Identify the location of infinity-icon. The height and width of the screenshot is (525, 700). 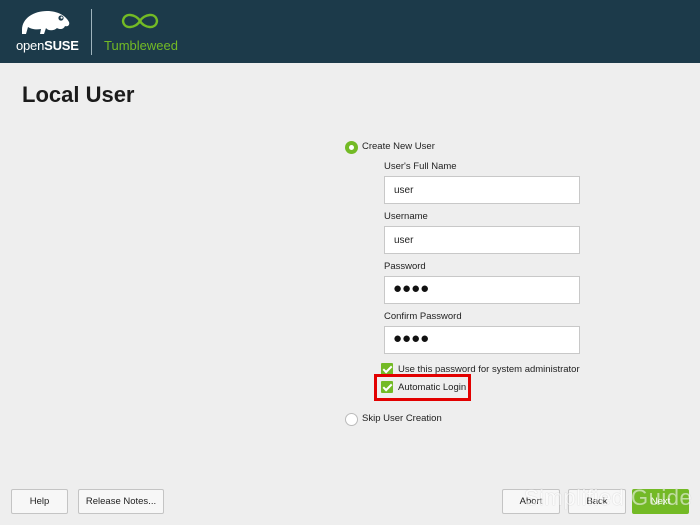
(140, 21).